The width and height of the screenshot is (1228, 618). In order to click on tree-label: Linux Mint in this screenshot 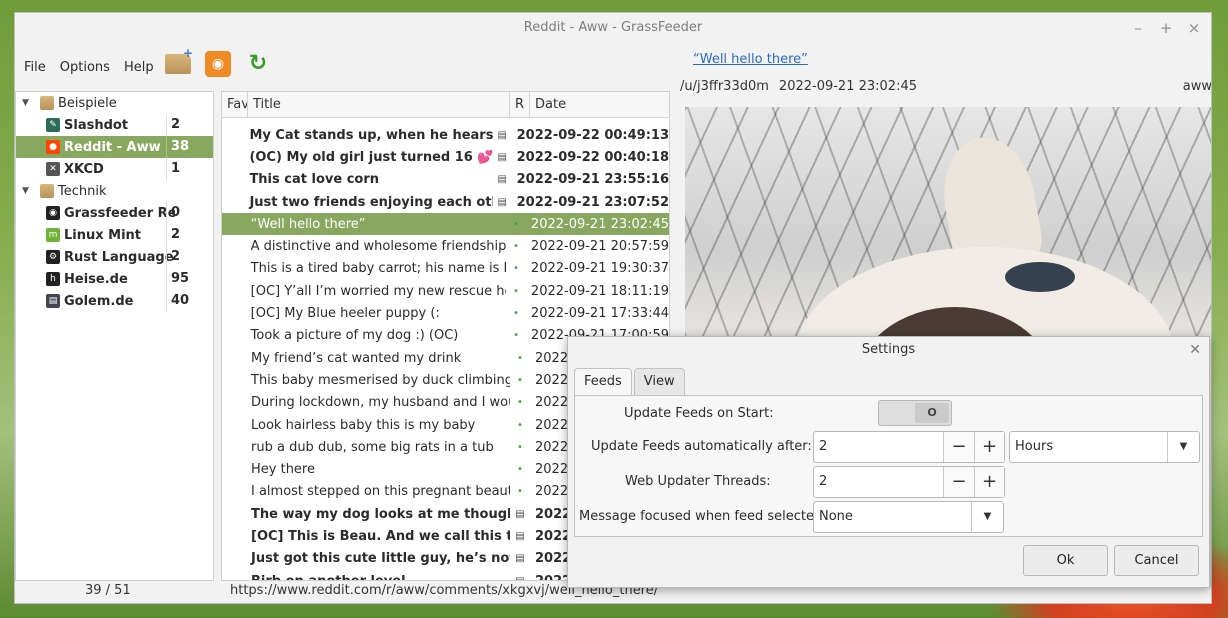, I will do `click(103, 235)`.